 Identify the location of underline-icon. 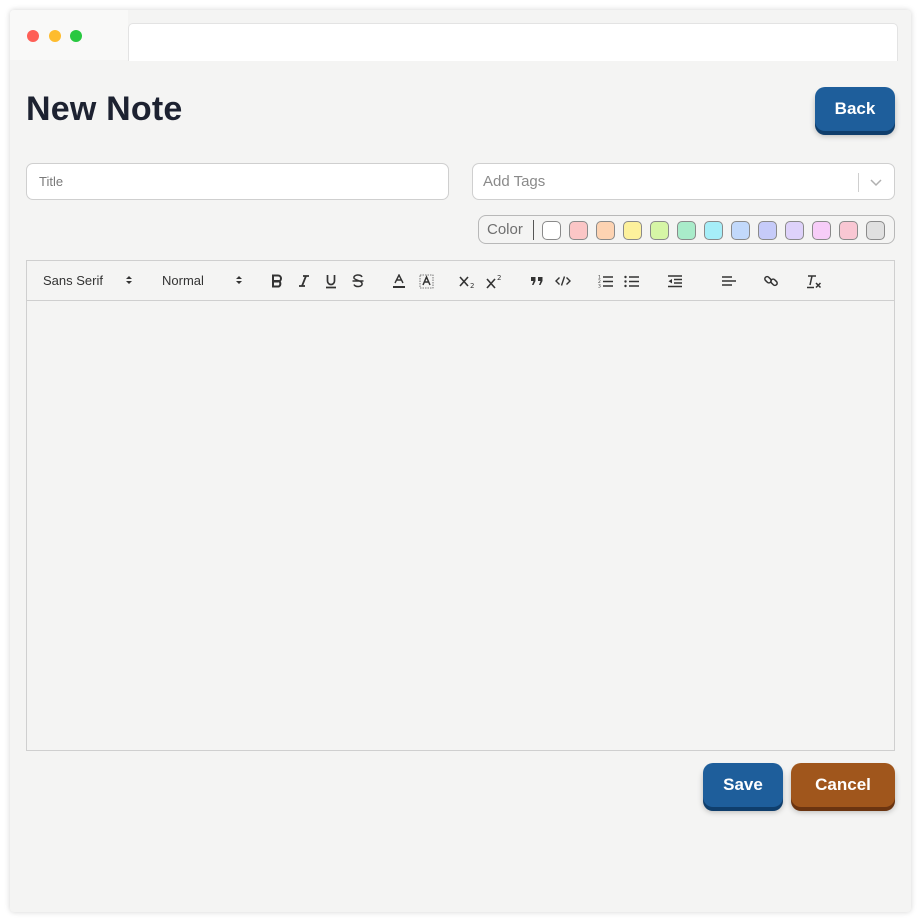
(331, 281).